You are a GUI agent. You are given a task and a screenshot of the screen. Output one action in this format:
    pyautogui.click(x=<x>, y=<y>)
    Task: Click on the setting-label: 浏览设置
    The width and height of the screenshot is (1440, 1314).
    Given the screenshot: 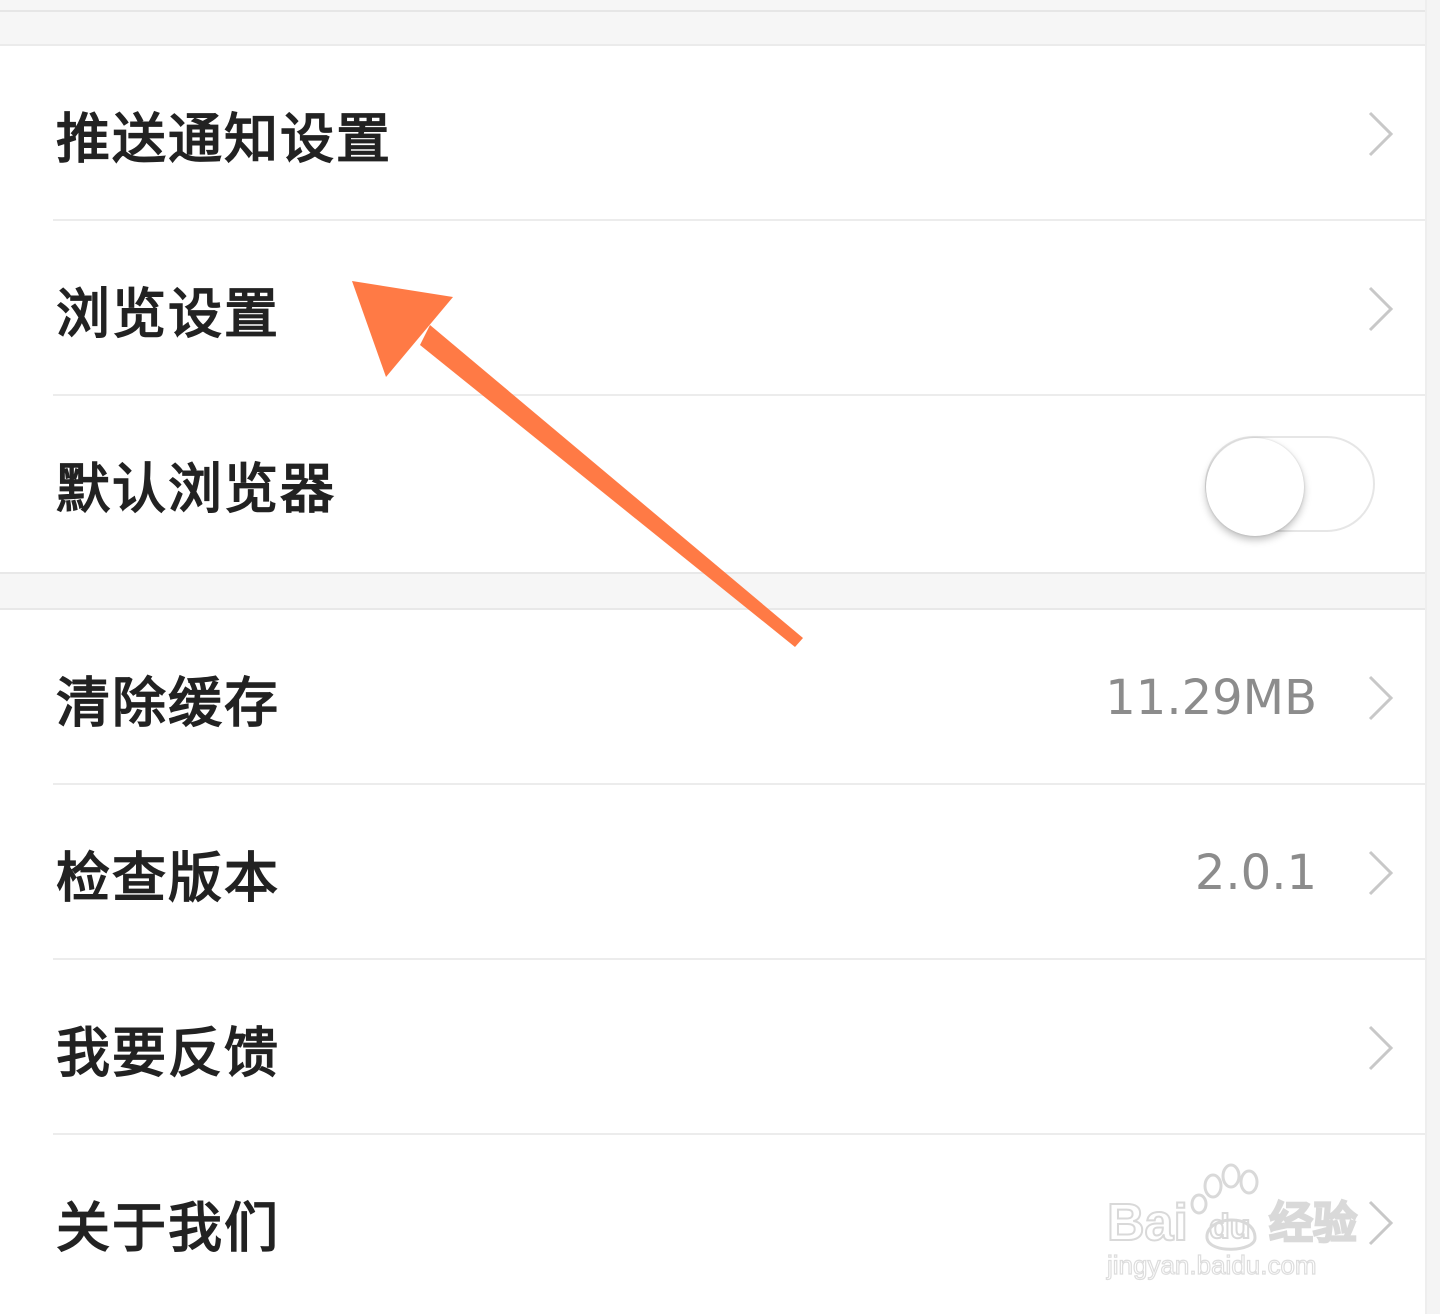 What is the action you would take?
    pyautogui.click(x=168, y=313)
    